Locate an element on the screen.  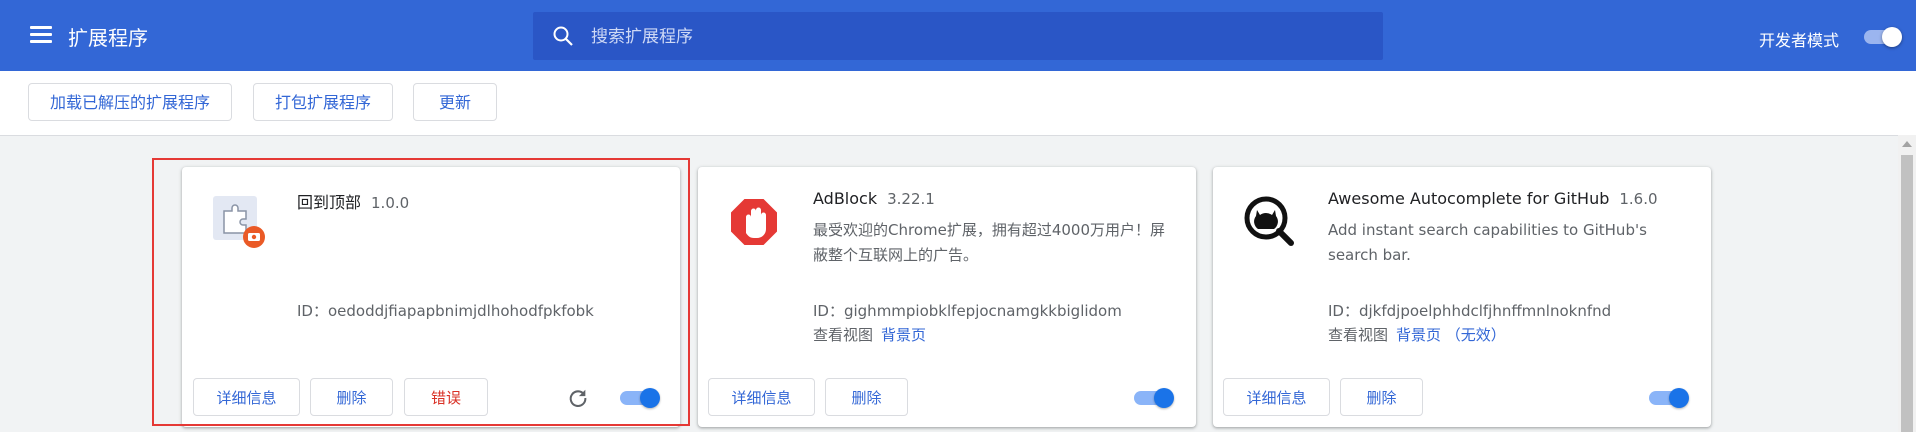
dev-mode-toggle is located at coordinates (1883, 37).